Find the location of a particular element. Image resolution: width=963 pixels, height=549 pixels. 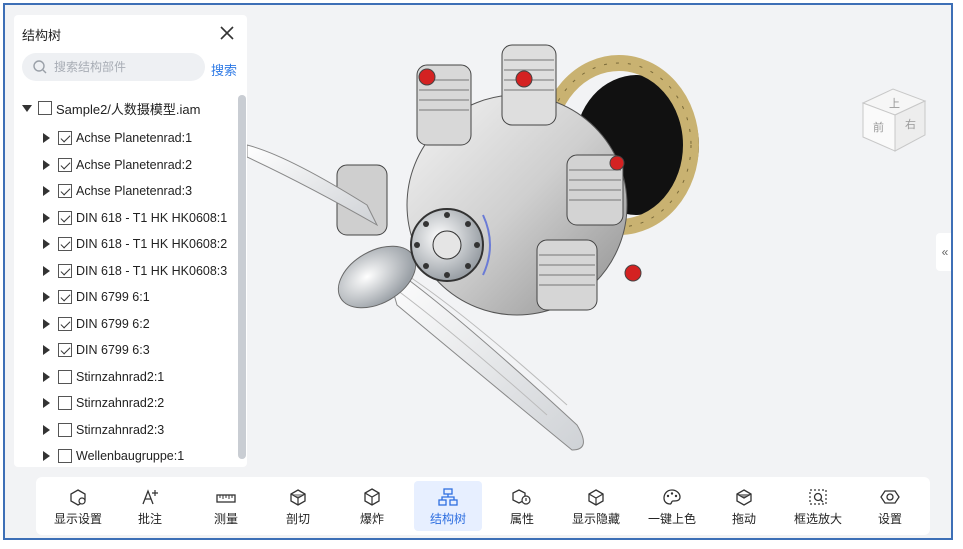

tree-item-label: DIN 618 - T1 HK HK0608:2 is located at coordinates (152, 244).